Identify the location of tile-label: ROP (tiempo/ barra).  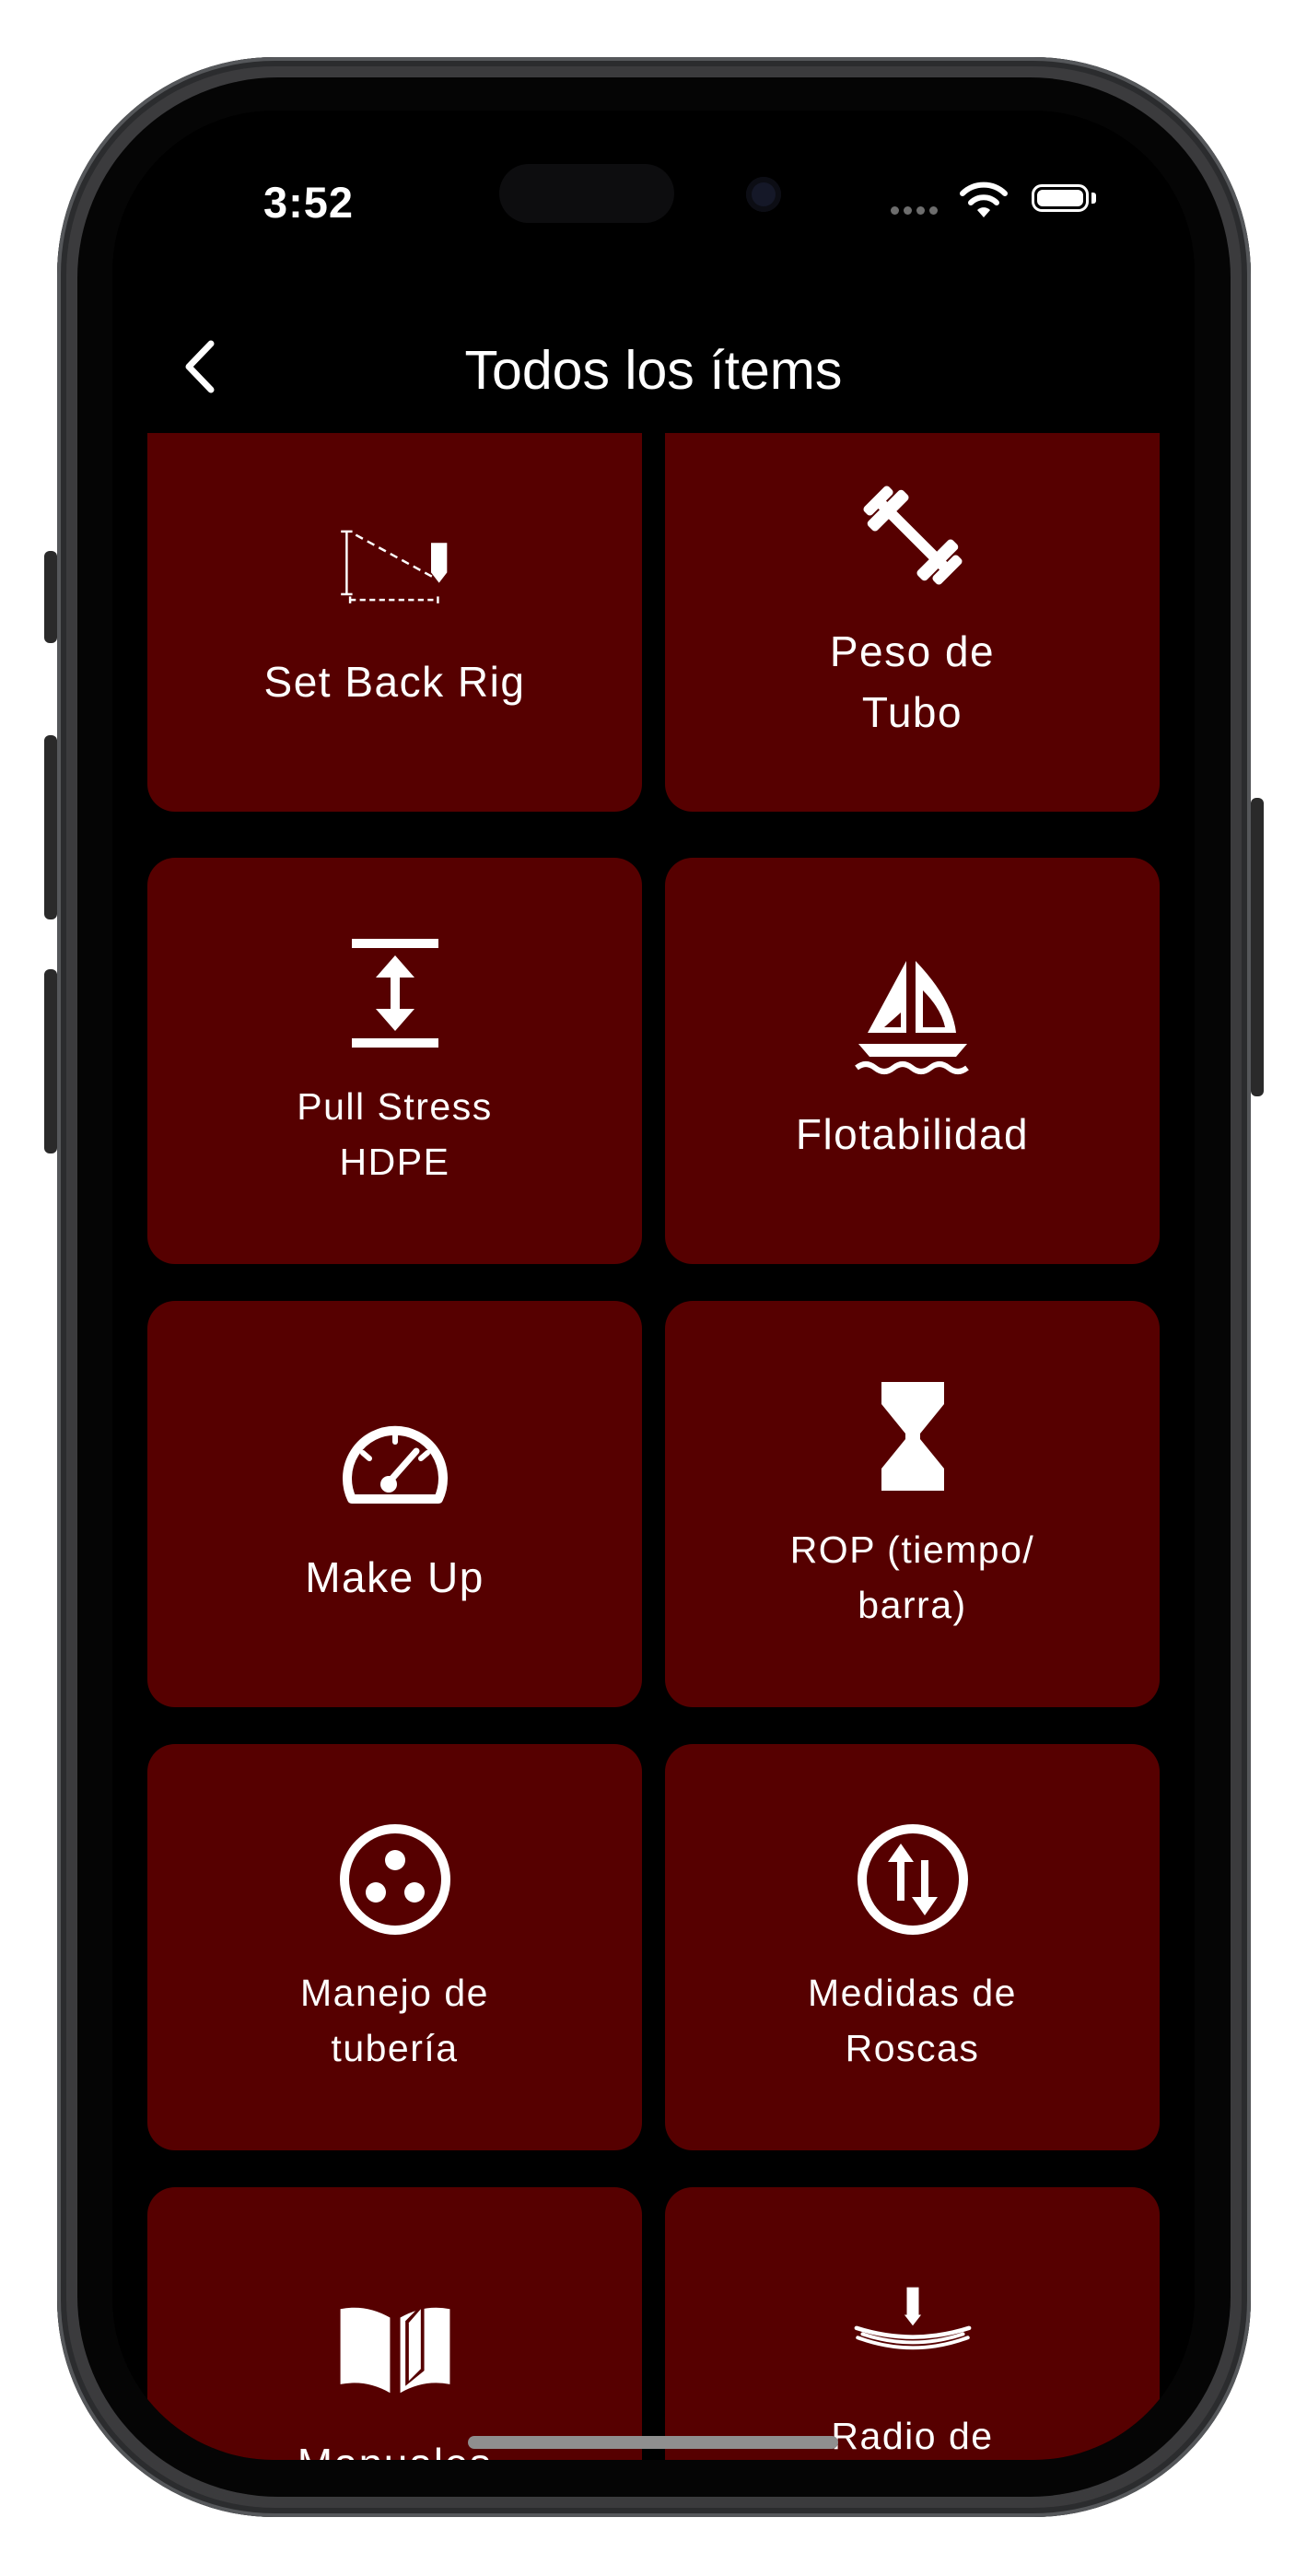
(912, 1577).